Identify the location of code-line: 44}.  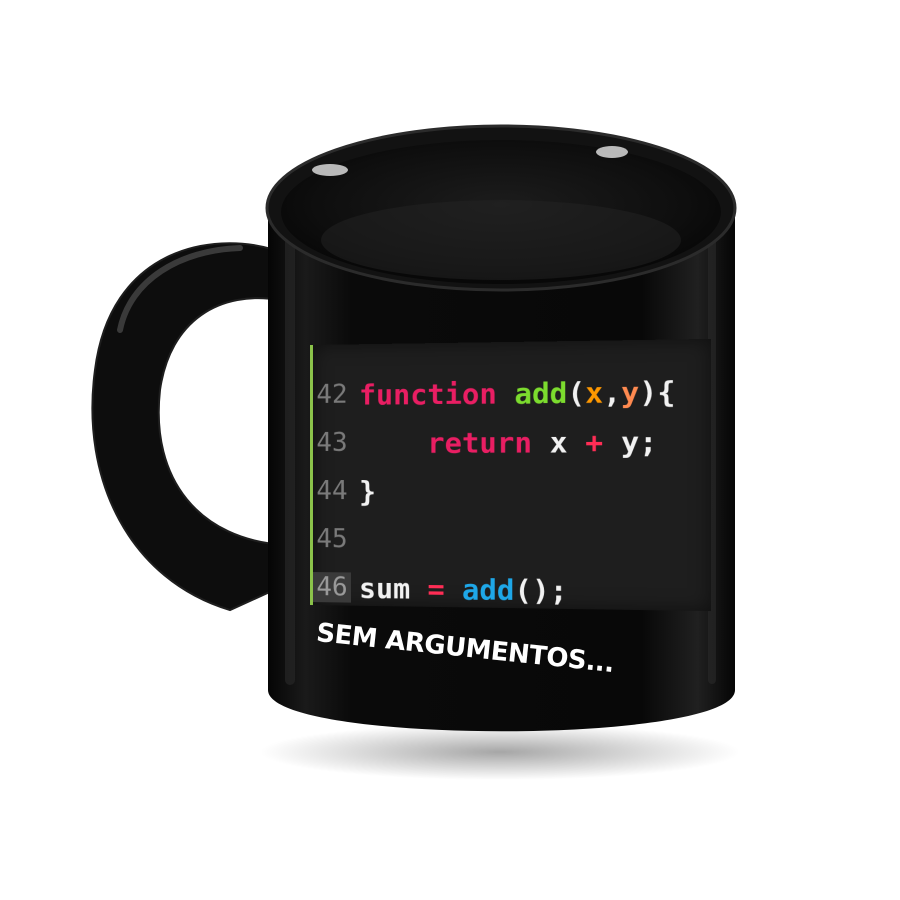
(344, 491).